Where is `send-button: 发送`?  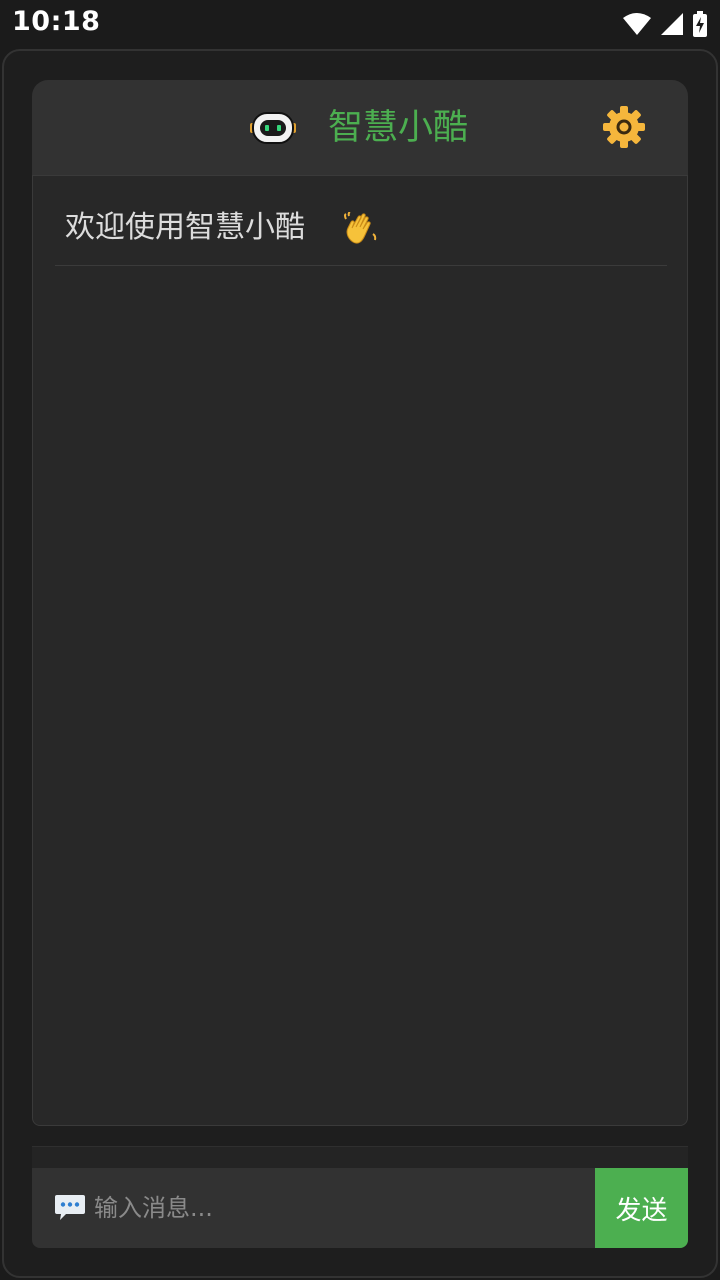 send-button: 发送 is located at coordinates (641, 1208).